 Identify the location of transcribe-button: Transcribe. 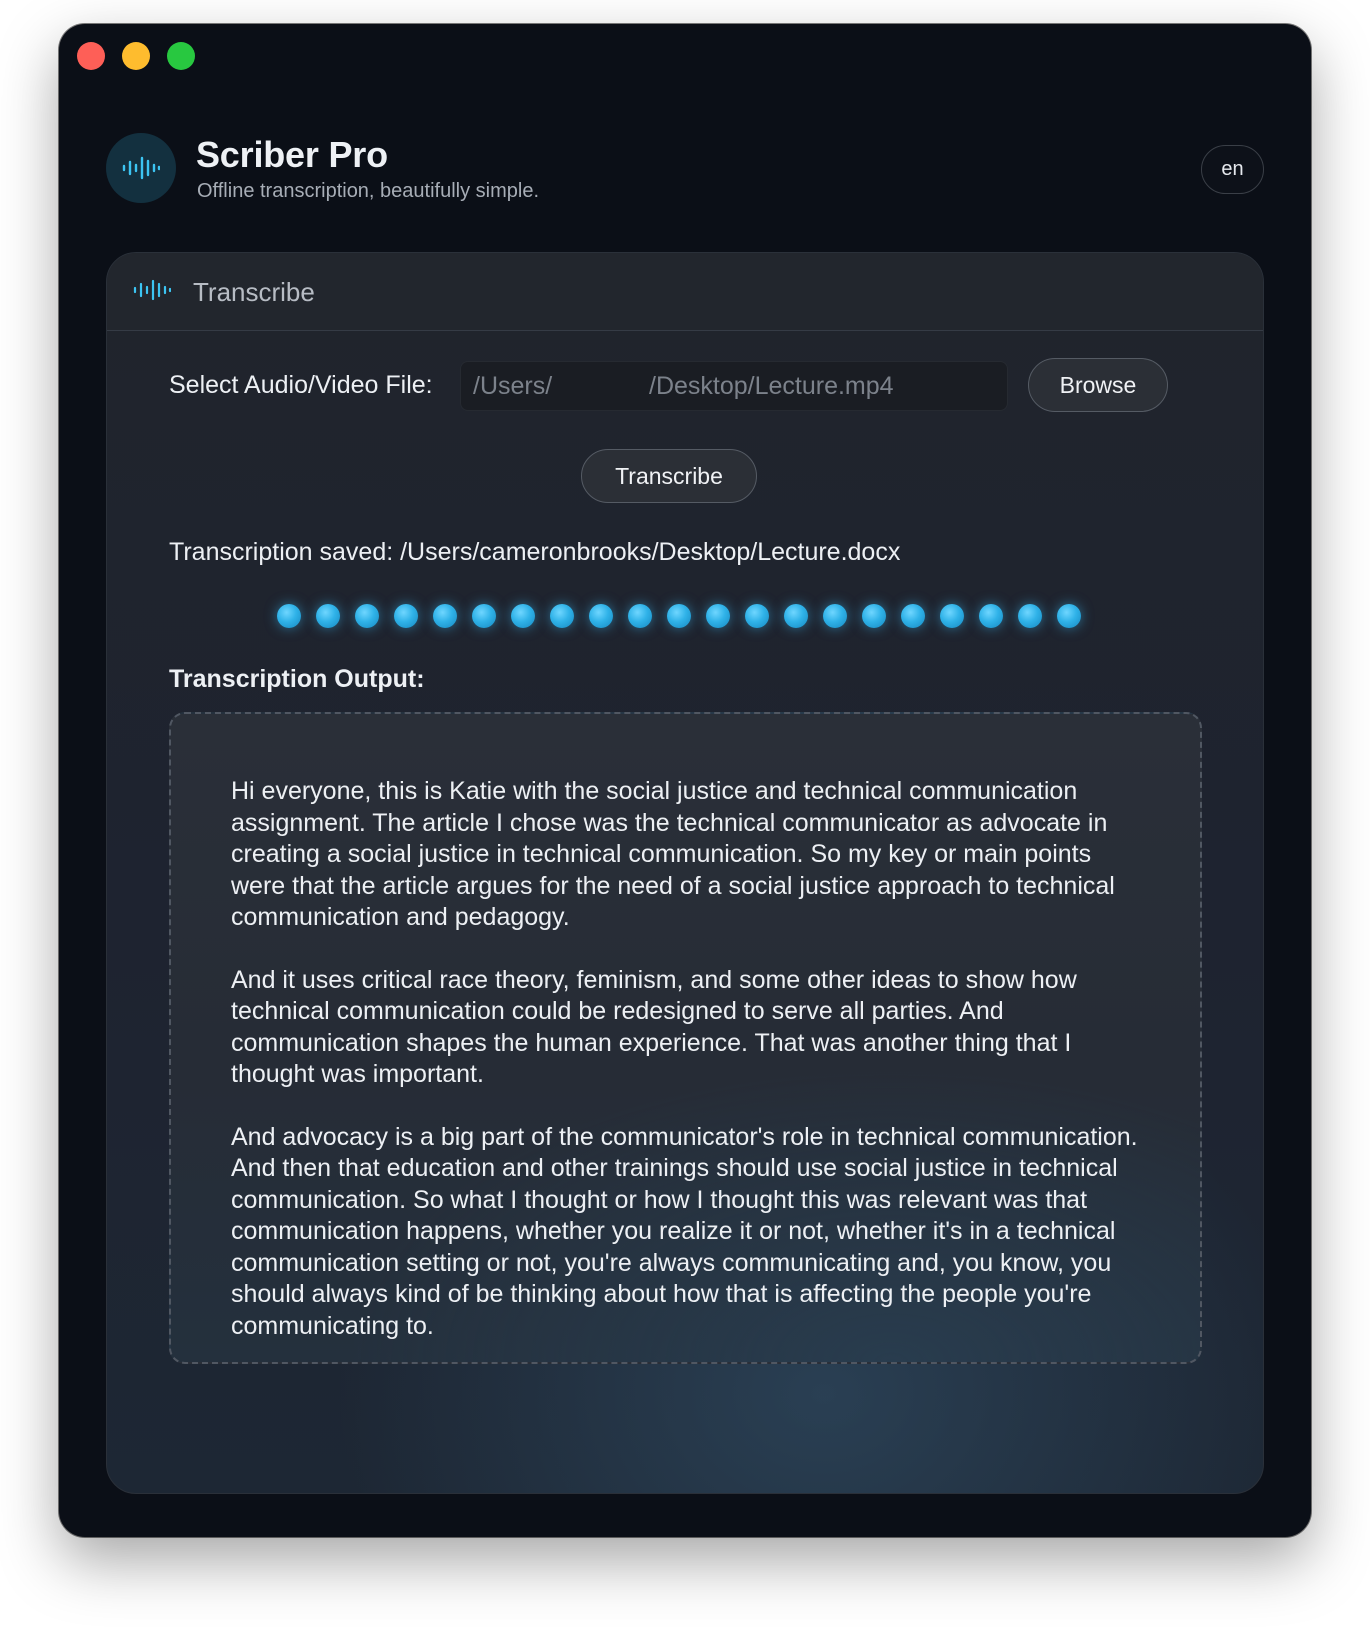
(669, 476).